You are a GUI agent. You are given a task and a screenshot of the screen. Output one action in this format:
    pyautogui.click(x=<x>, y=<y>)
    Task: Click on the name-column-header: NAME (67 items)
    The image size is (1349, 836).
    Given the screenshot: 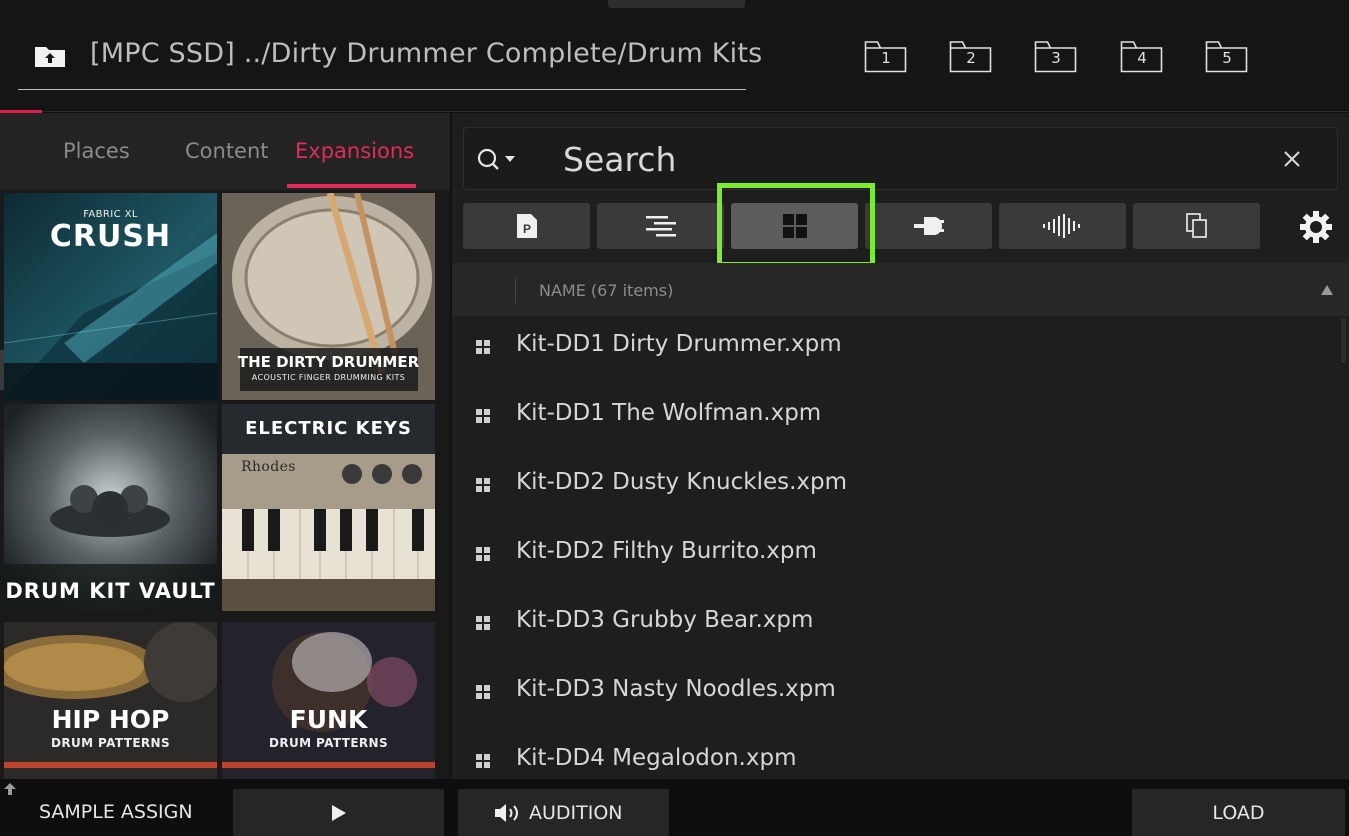 What is the action you would take?
    pyautogui.click(x=606, y=290)
    